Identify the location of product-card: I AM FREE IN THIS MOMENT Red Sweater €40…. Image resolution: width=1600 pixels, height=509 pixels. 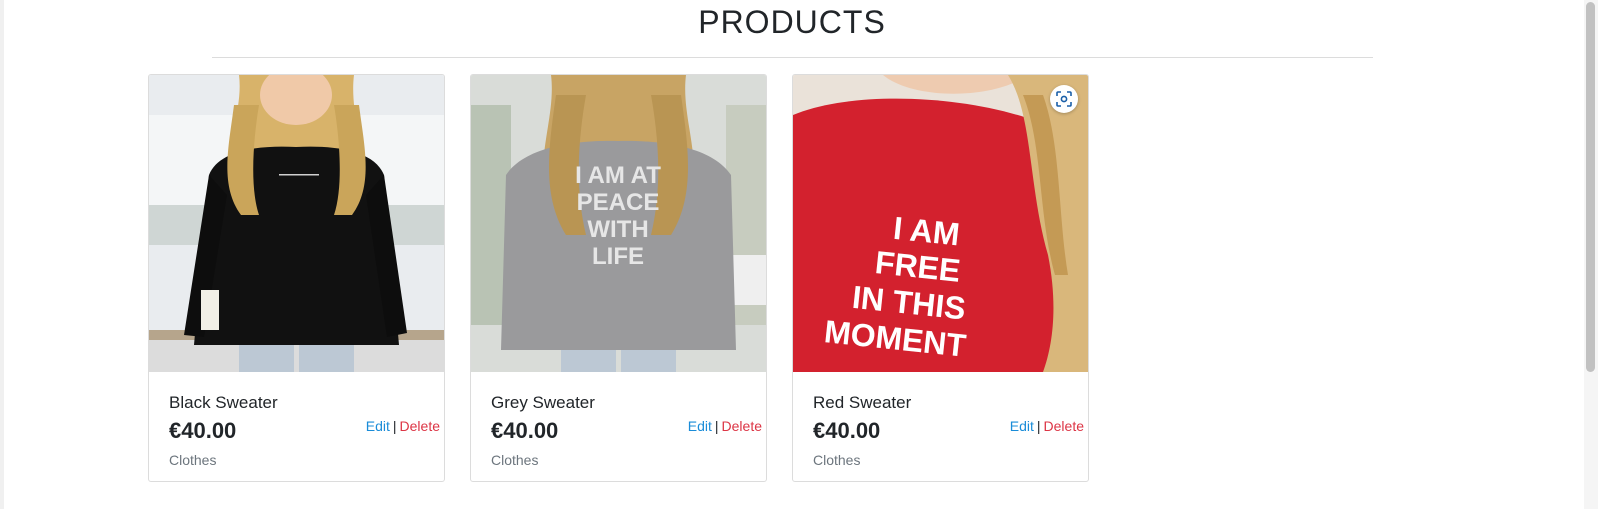
(940, 278).